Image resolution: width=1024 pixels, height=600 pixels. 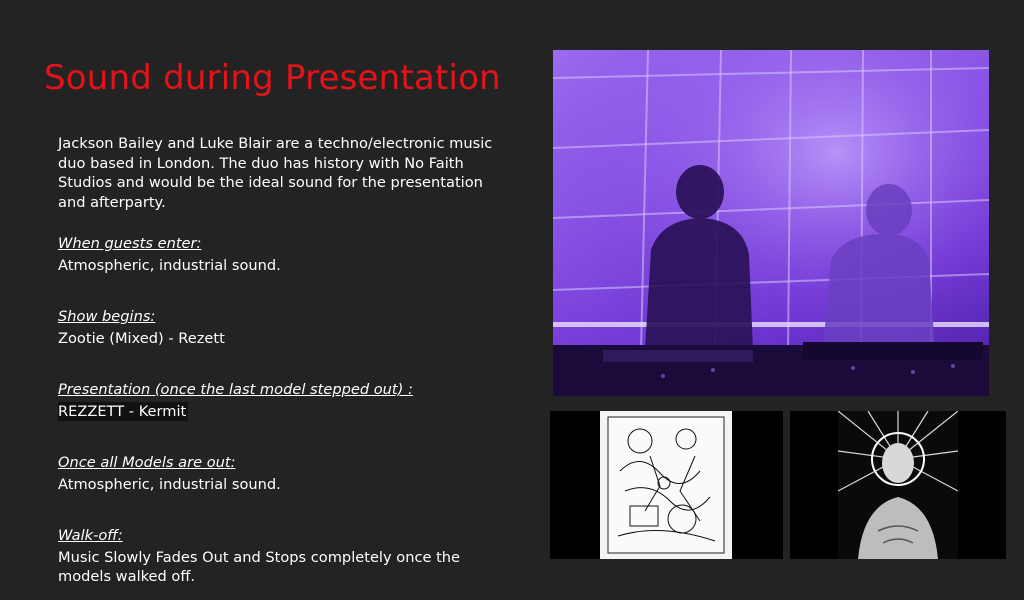 I want to click on section-heading: Show begins:, so click(x=107, y=316).